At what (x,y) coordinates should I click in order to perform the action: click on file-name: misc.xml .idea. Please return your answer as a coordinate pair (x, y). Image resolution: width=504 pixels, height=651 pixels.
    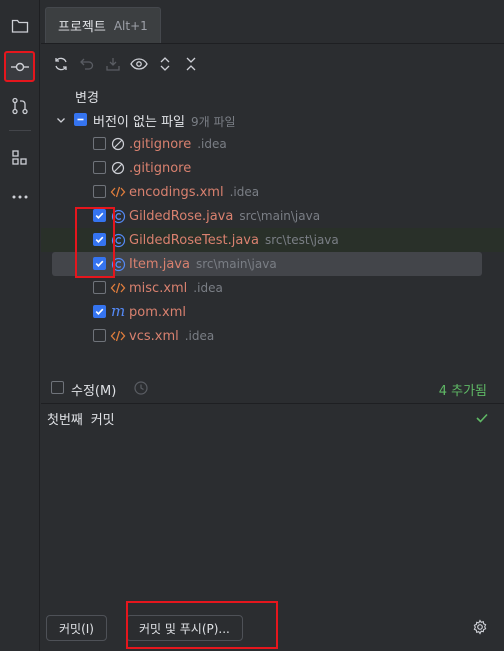
    Looking at the image, I should click on (176, 288).